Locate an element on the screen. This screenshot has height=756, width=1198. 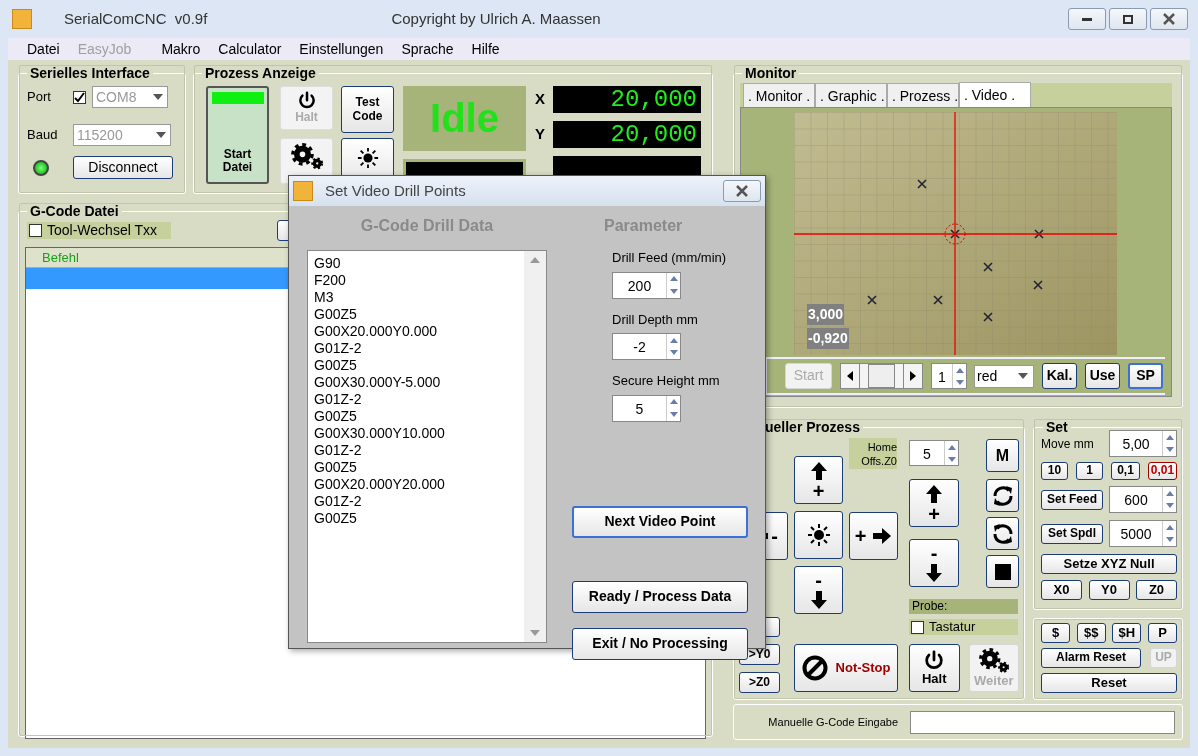
video-button: Use is located at coordinates (1102, 376).